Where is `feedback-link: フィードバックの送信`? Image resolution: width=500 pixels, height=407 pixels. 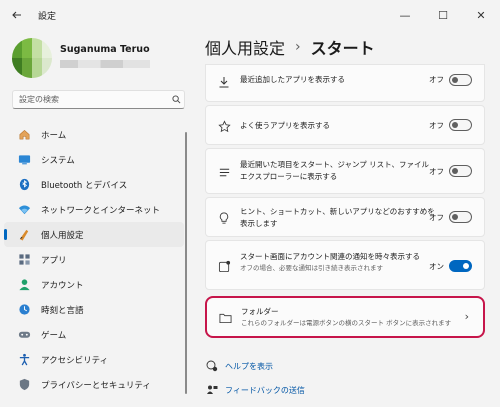
feedback-link: フィードバックの送信 is located at coordinates (255, 390).